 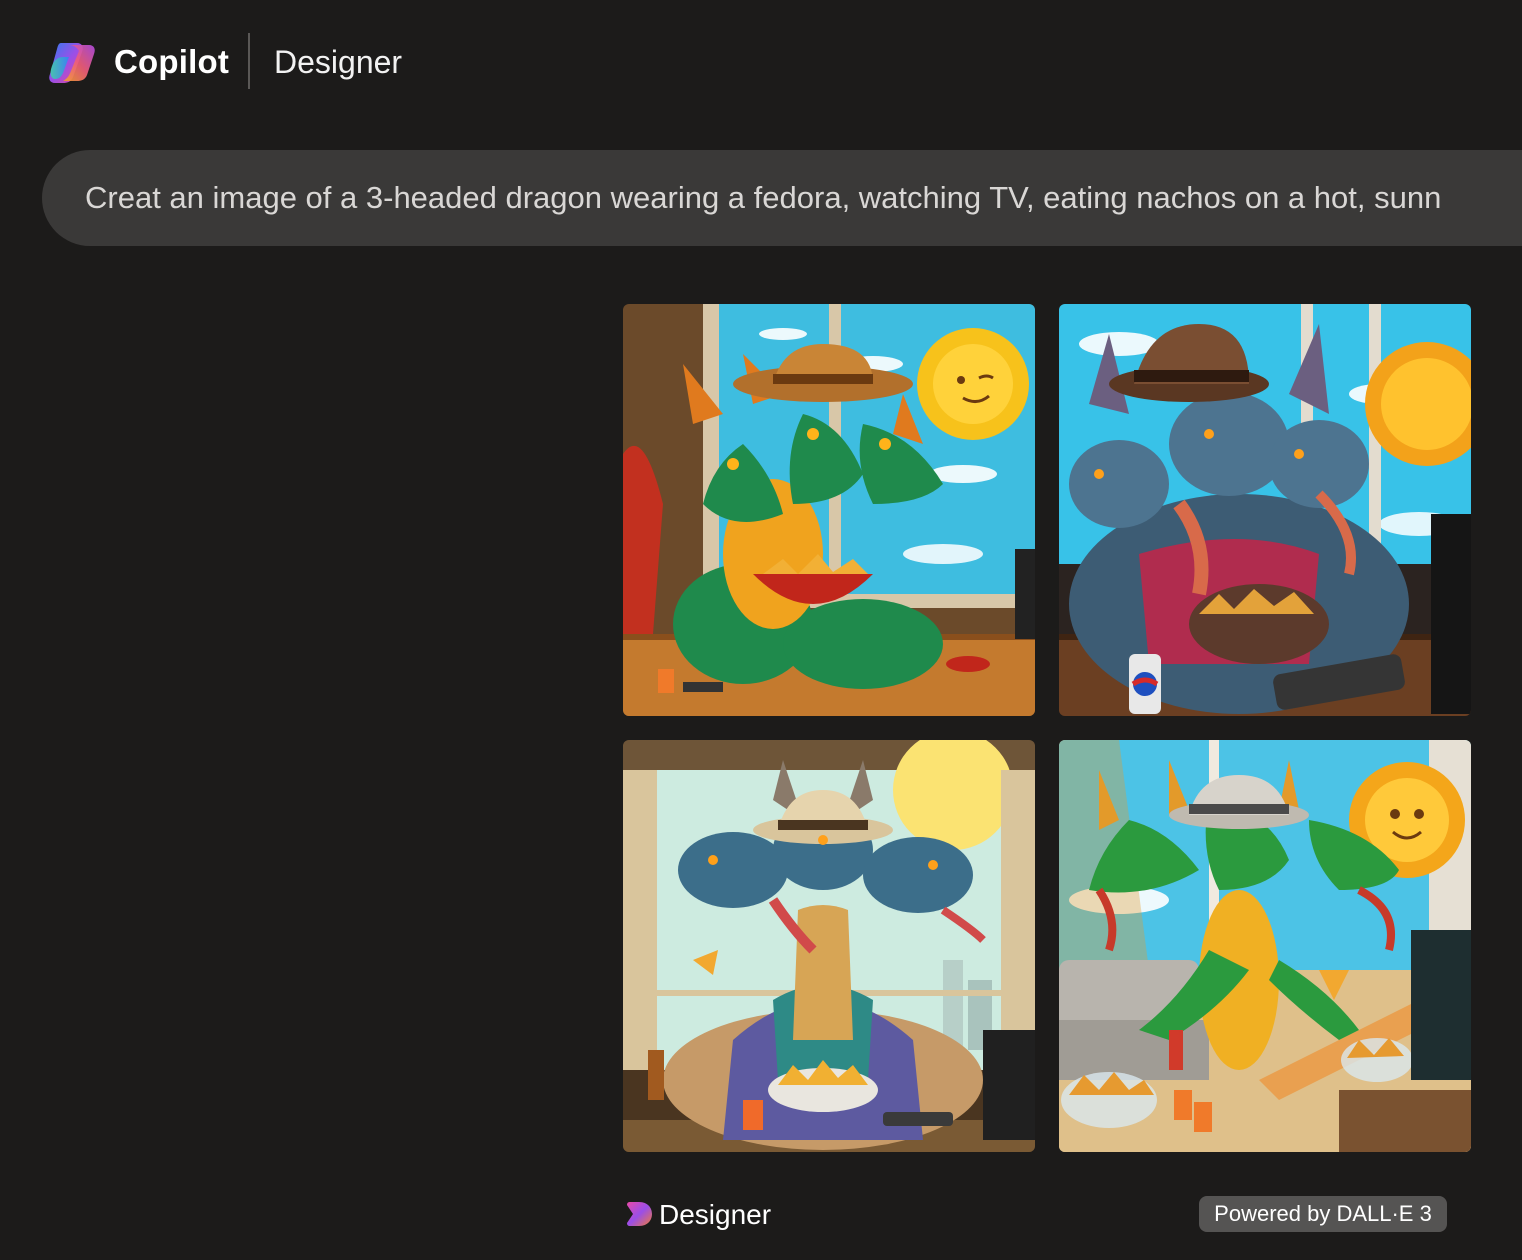 I want to click on copilot-brand: Copilot, so click(x=171, y=62).